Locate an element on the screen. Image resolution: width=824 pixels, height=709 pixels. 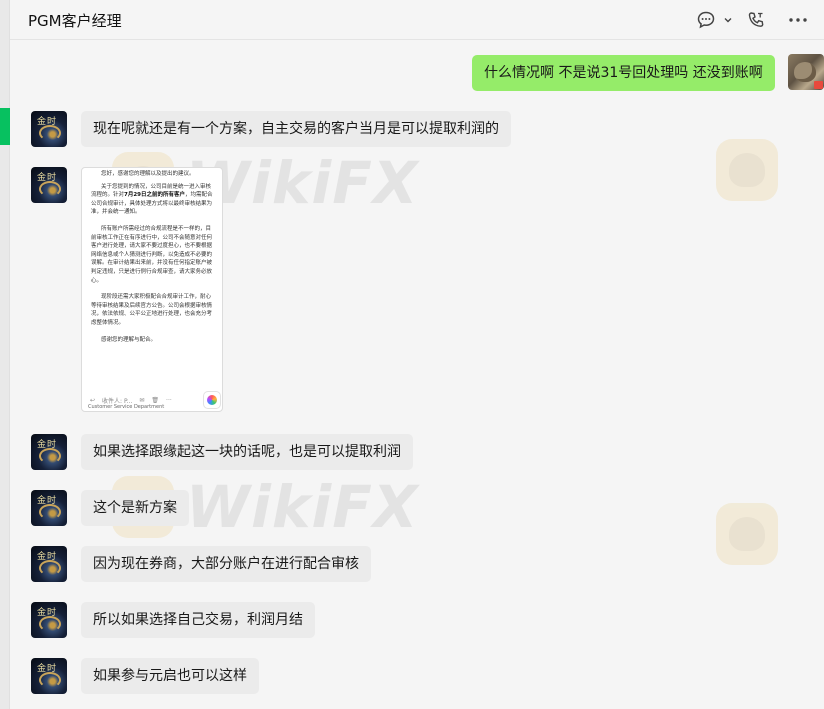
message-bubble-incoming: 现在呢就还是有一个方案，自主交易的客户当月是可以提取利润的 is located at coordinates (296, 129).